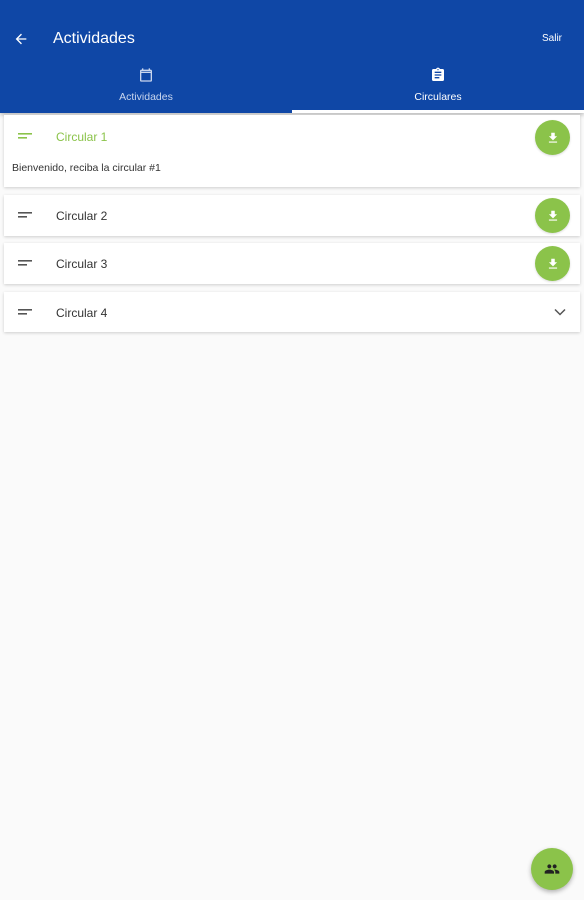 The height and width of the screenshot is (900, 584). What do you see at coordinates (292, 312) in the screenshot?
I see `circular-card-4: Circular 4` at bounding box center [292, 312].